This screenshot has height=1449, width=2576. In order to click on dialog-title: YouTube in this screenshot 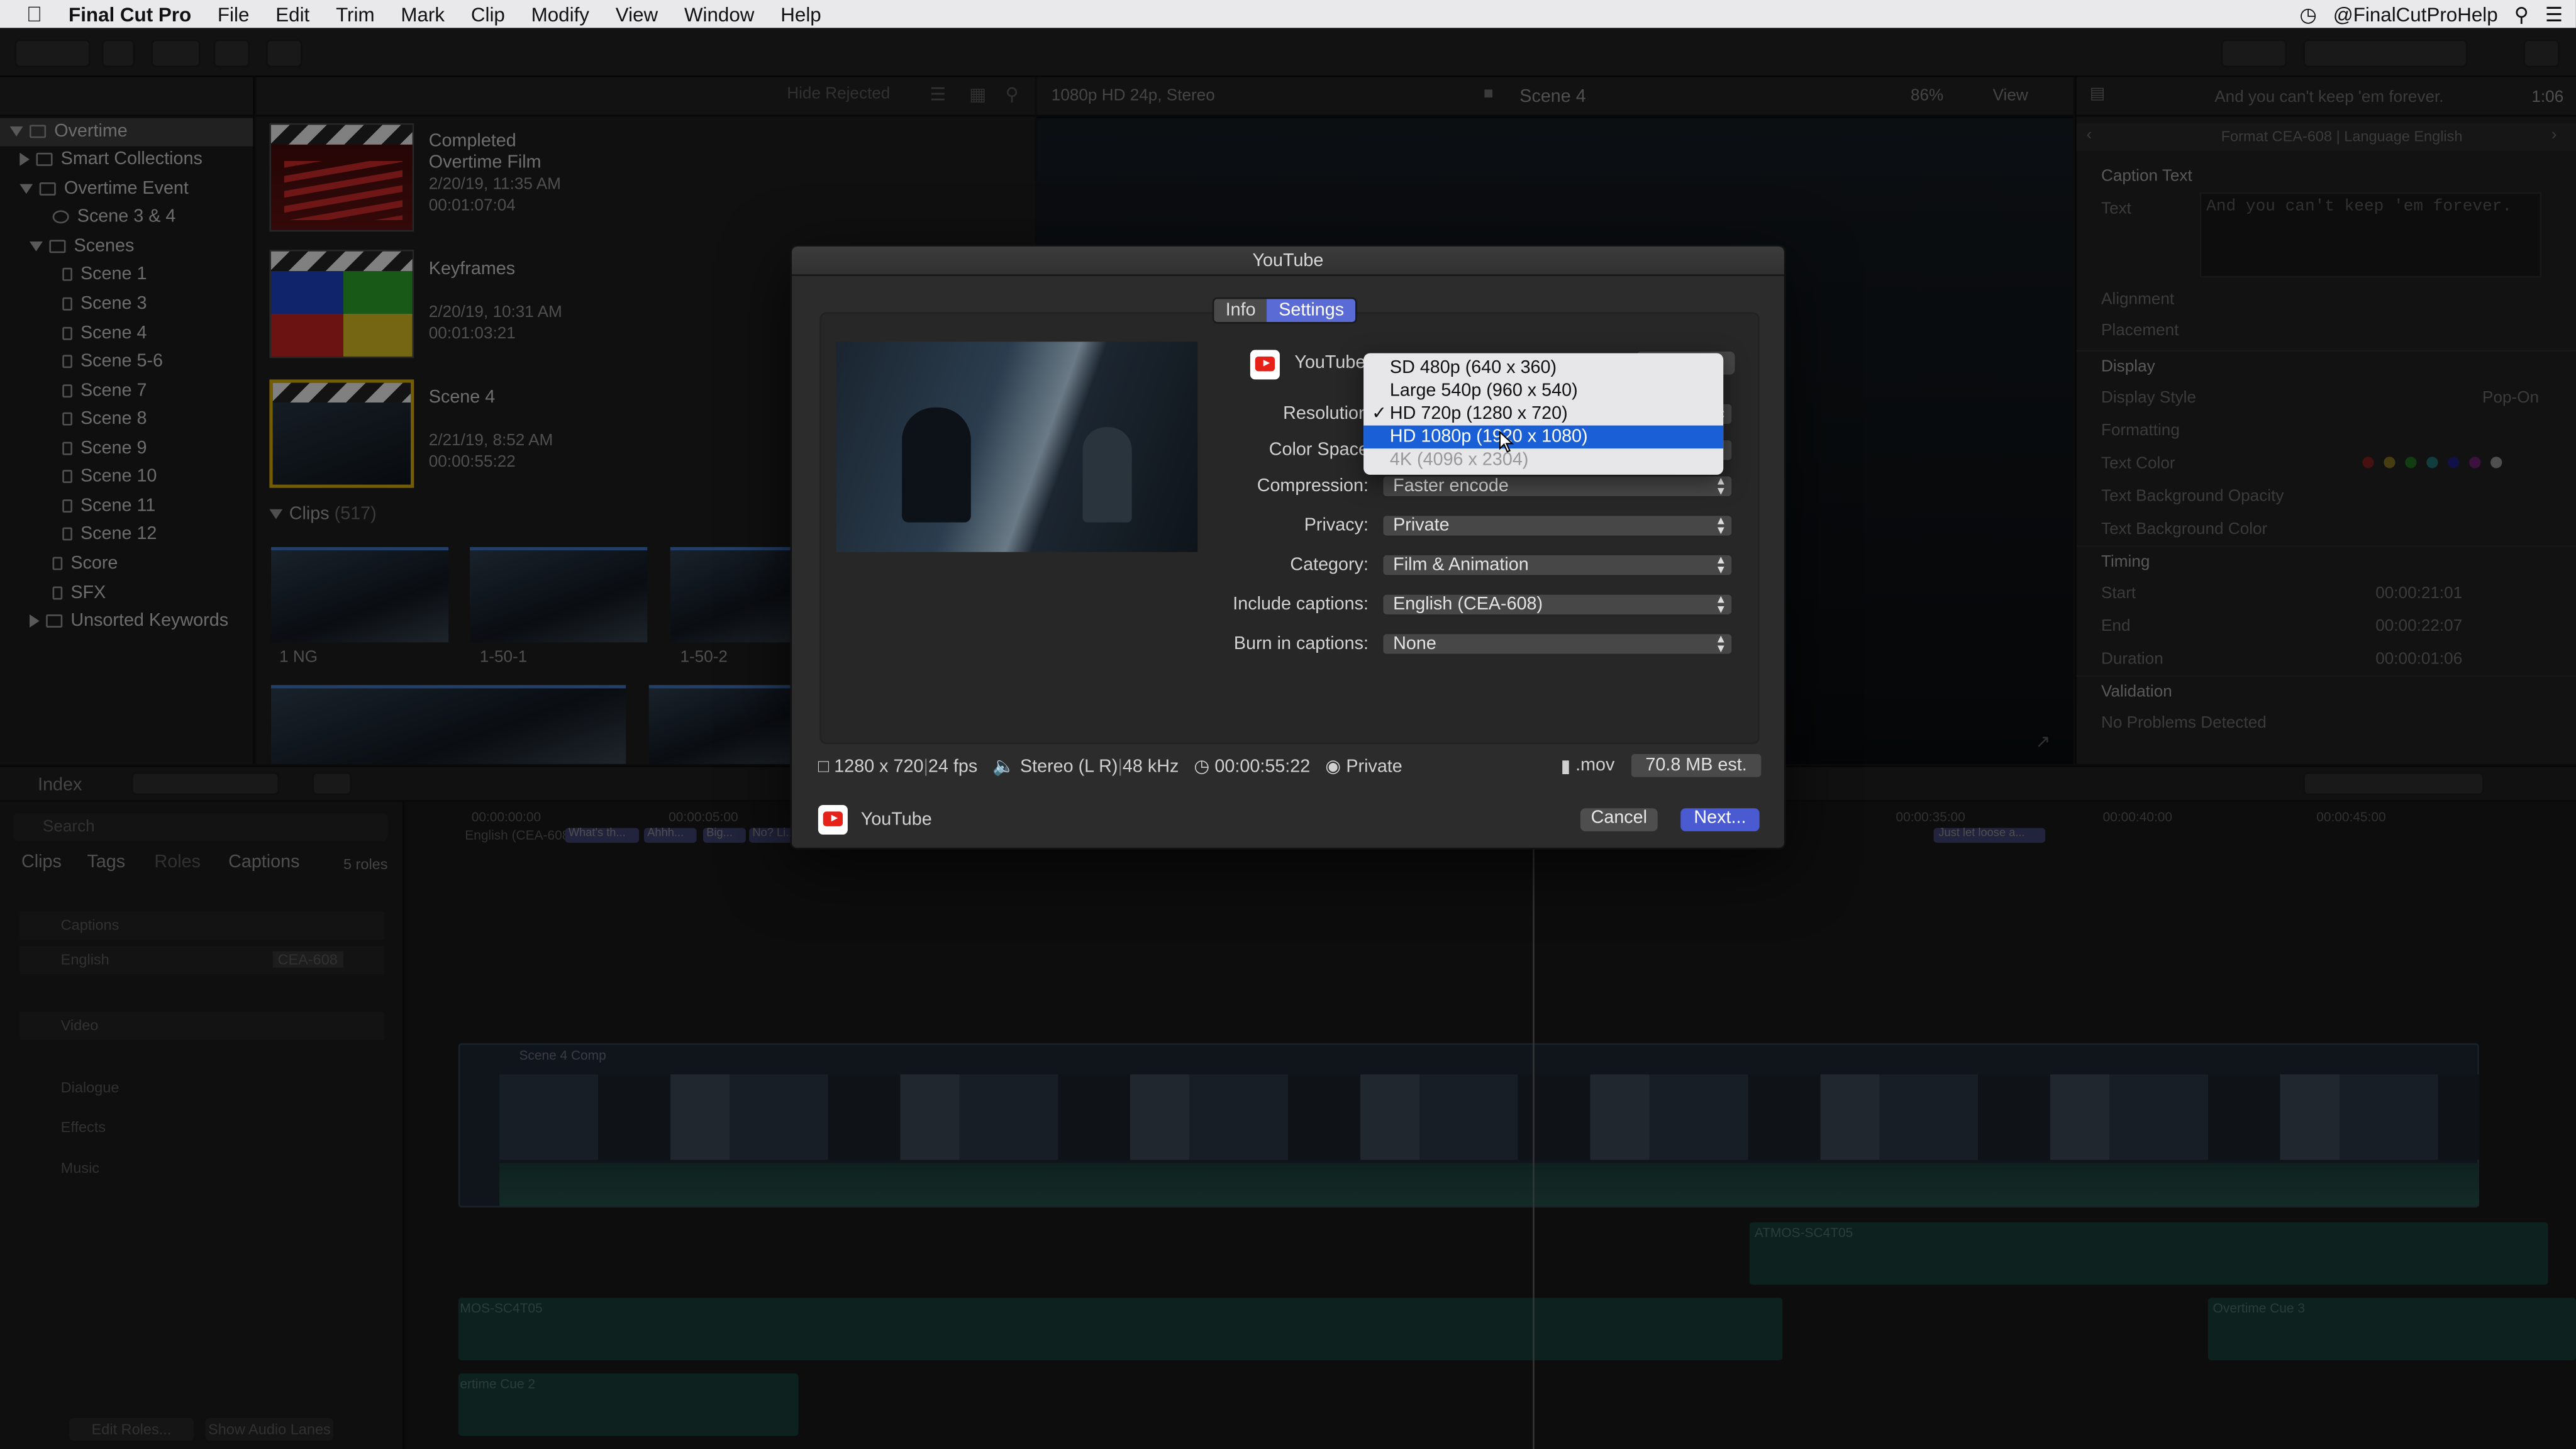, I will do `click(1288, 261)`.